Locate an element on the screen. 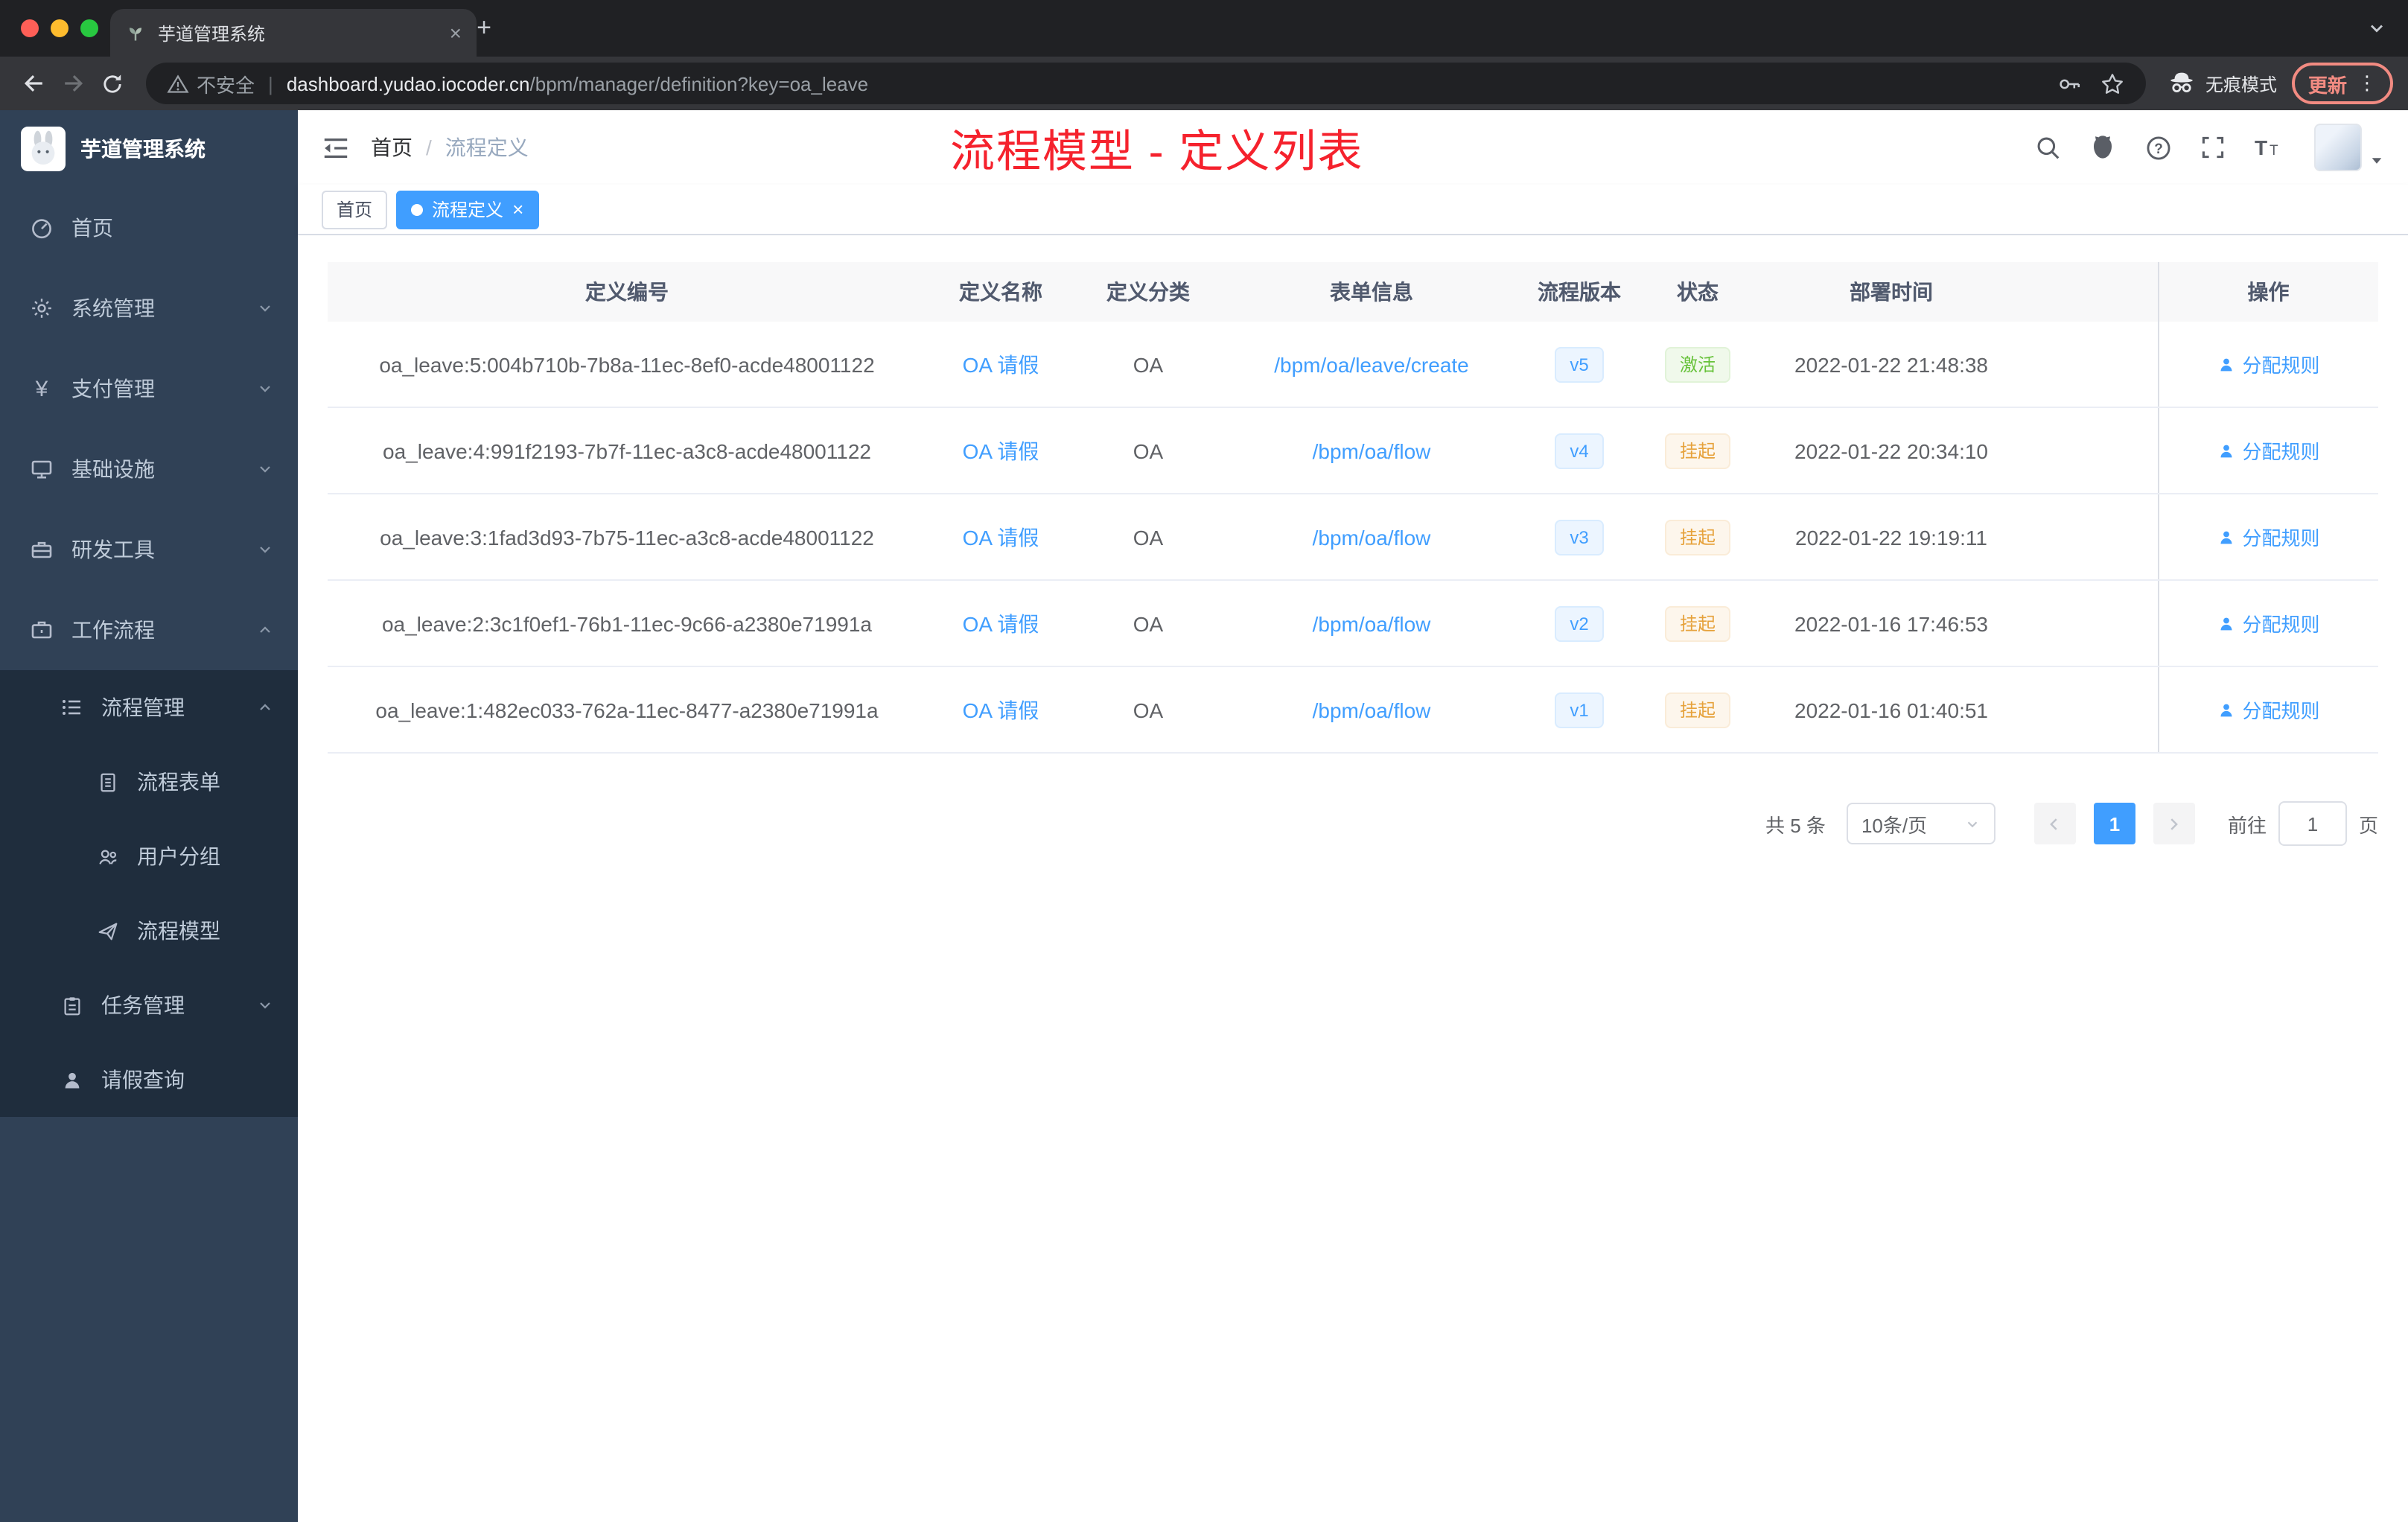  goto-label: 前往 is located at coordinates (2247, 825).